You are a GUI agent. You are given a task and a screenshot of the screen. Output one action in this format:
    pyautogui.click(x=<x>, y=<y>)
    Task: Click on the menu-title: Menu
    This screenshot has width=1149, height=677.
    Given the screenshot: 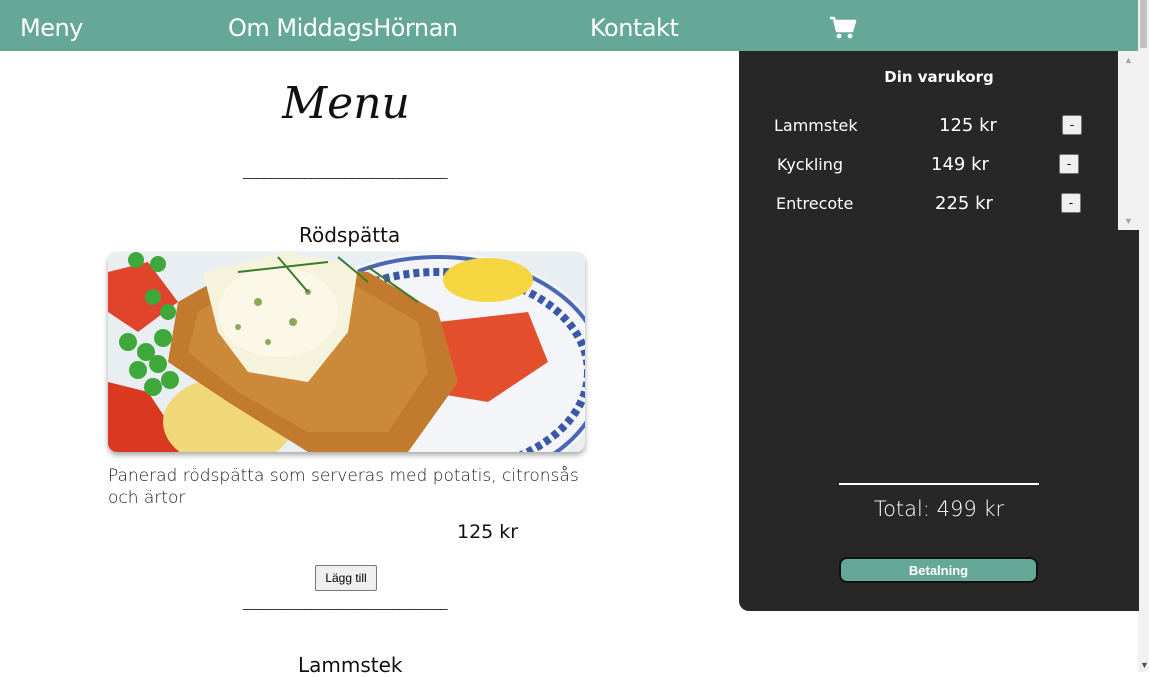 What is the action you would take?
    pyautogui.click(x=346, y=103)
    